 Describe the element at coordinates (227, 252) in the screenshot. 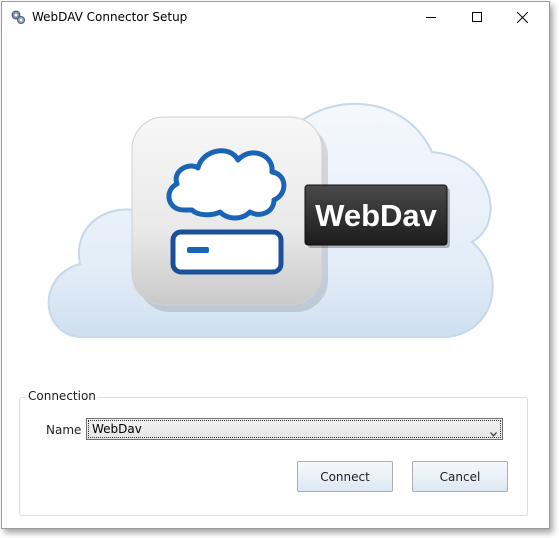

I see `server-icon` at that location.